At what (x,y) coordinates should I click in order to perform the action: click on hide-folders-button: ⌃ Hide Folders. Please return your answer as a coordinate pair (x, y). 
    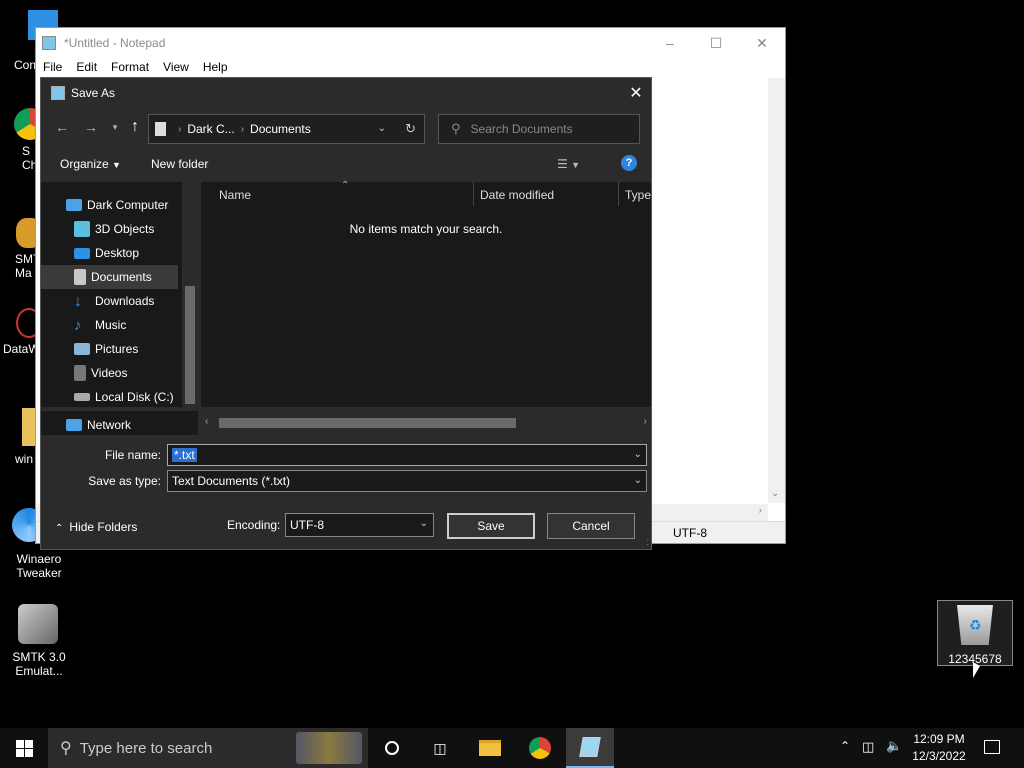
    Looking at the image, I should click on (96, 527).